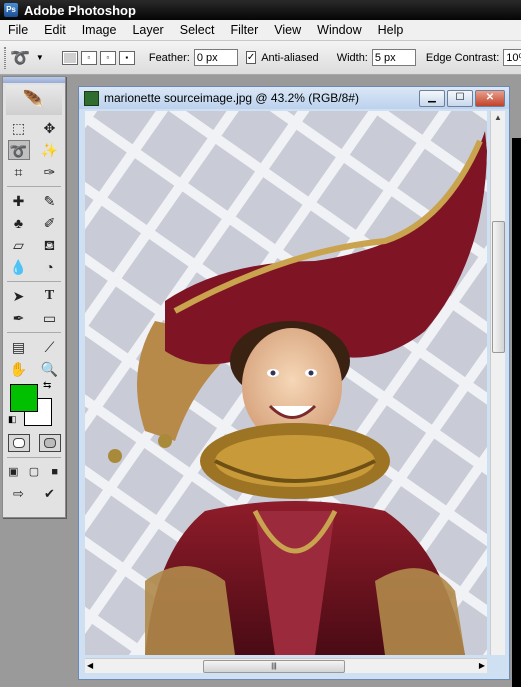 Image resolution: width=521 pixels, height=687 pixels. What do you see at coordinates (107, 57) in the screenshot?
I see `subtract-from-selection-button: ▫` at bounding box center [107, 57].